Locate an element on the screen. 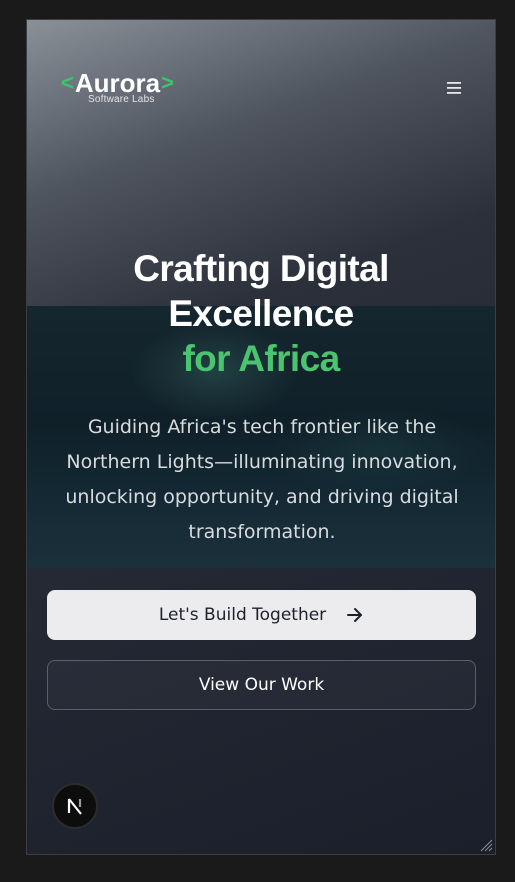  nextjs-dev-badge is located at coordinates (75, 806).